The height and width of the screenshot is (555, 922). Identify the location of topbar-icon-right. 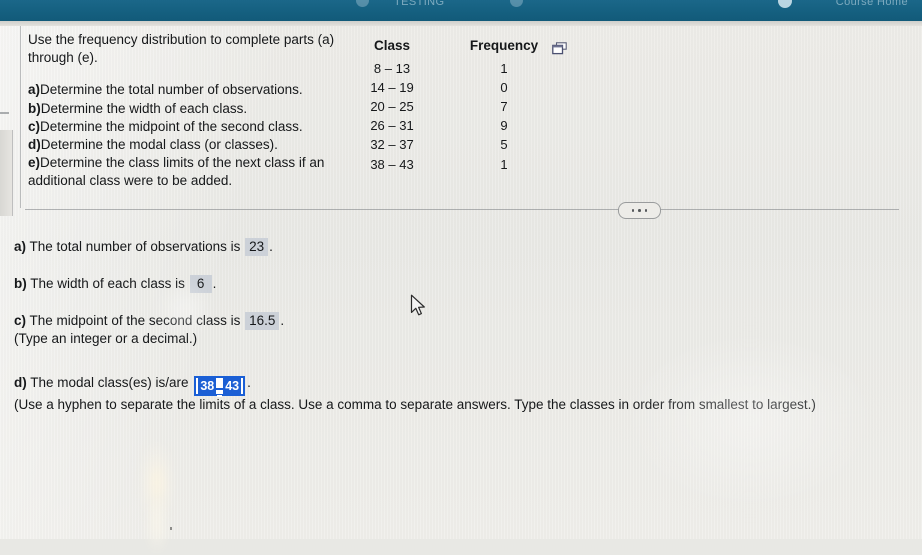
(516, 3).